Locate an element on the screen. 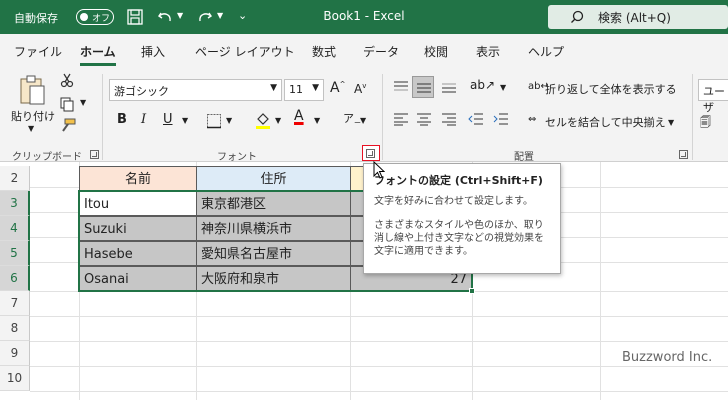  underline-dropdown-icon: ▼ is located at coordinates (185, 120).